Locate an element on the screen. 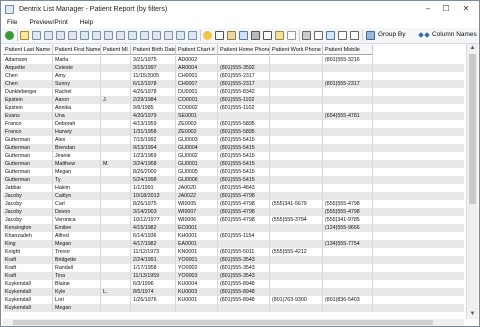  refresh-icon is located at coordinates (9, 35).